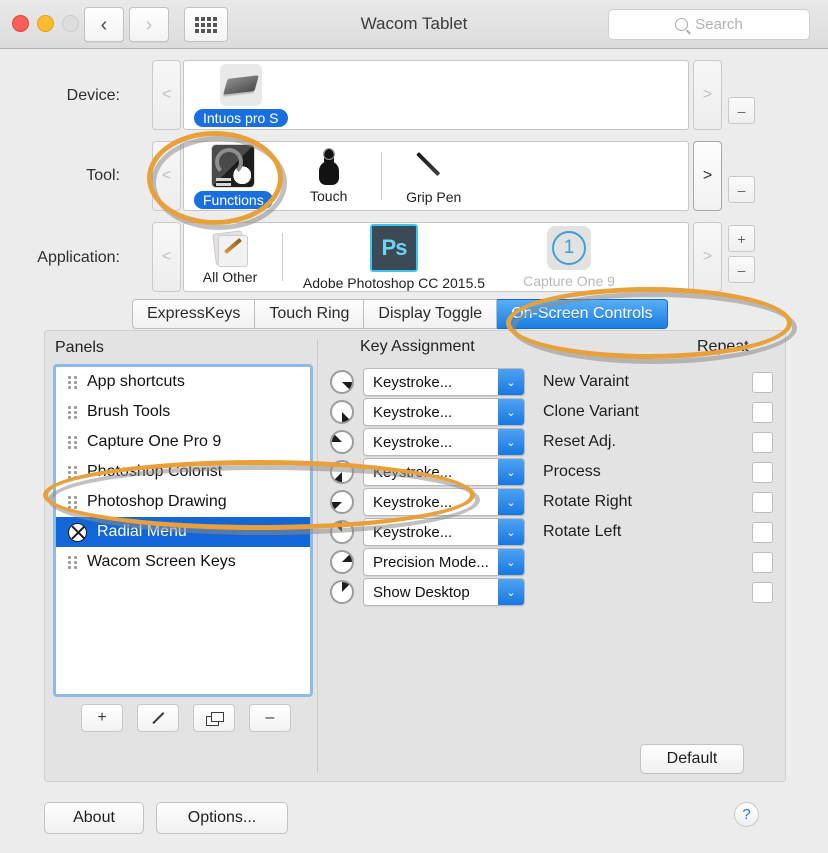 The width and height of the screenshot is (828, 853). I want to click on key-assignment-select: Precision Mode... ⌄, so click(444, 562).